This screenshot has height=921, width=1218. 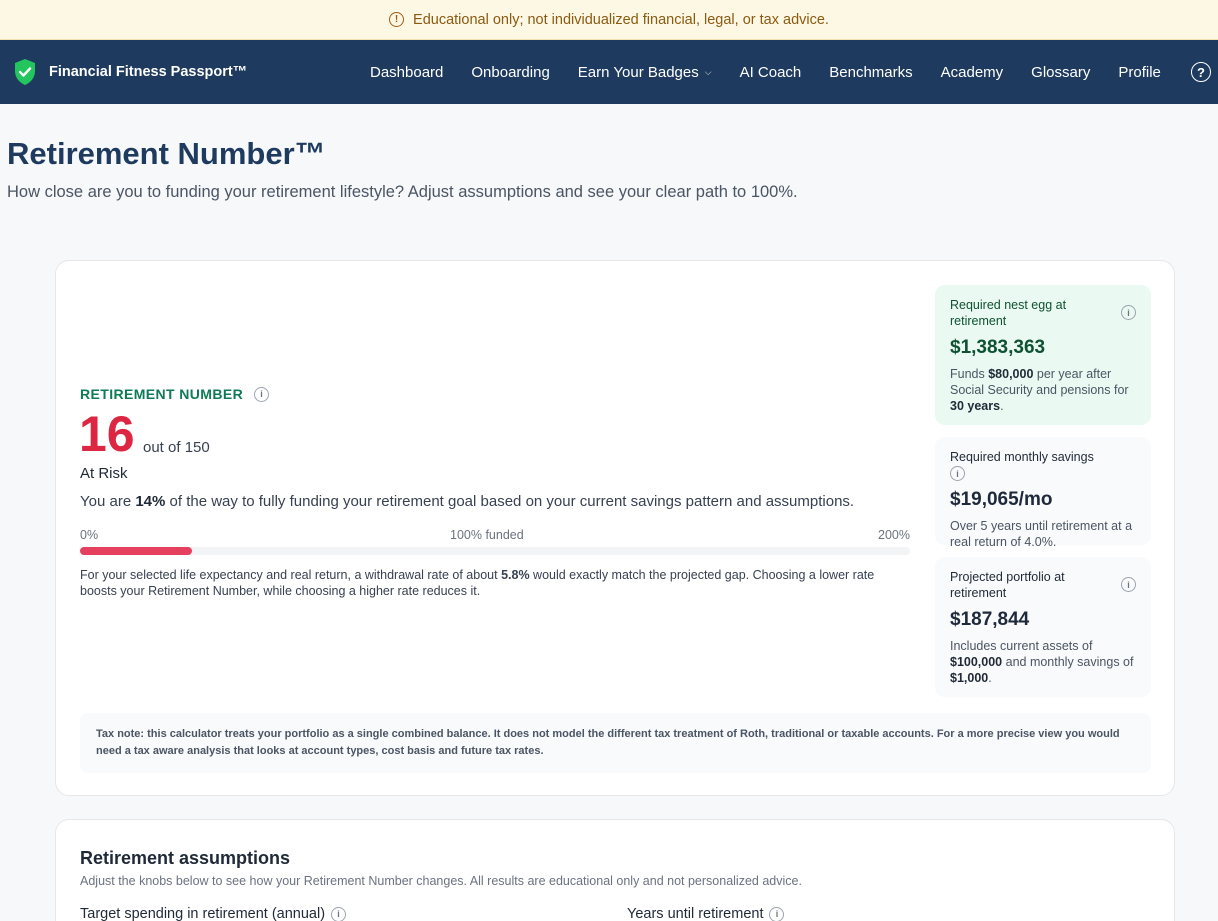 I want to click on nav-academy-label: Academy, so click(x=972, y=72).